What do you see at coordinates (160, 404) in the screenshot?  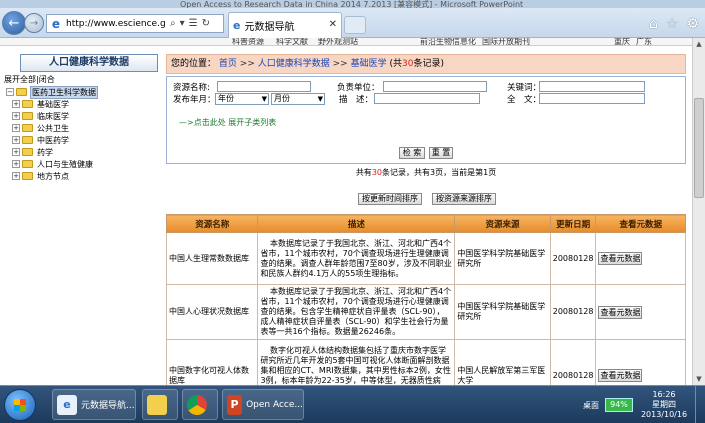 I see `taskbar-item-explorer` at bounding box center [160, 404].